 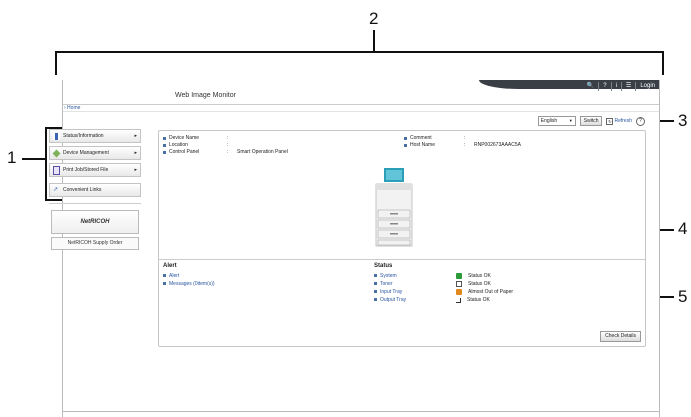 I want to click on callout-3: 3, so click(x=683, y=120).